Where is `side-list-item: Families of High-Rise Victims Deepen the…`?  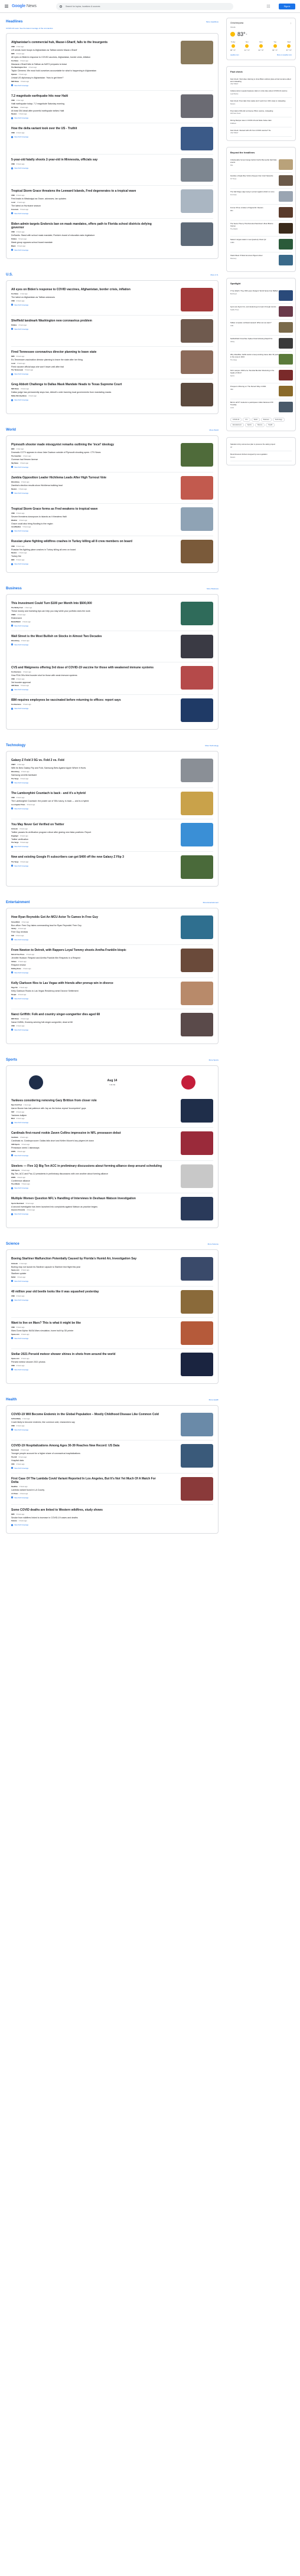
side-list-item: Families of High-Rise Victims Deepen the… is located at coordinates (261, 181).